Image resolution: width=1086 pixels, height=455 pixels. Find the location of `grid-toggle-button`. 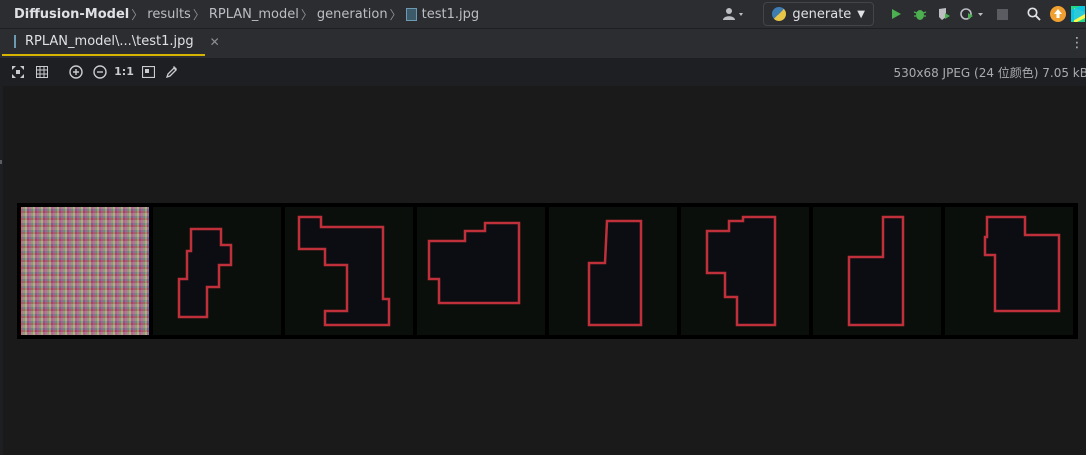

grid-toggle-button is located at coordinates (42, 72).